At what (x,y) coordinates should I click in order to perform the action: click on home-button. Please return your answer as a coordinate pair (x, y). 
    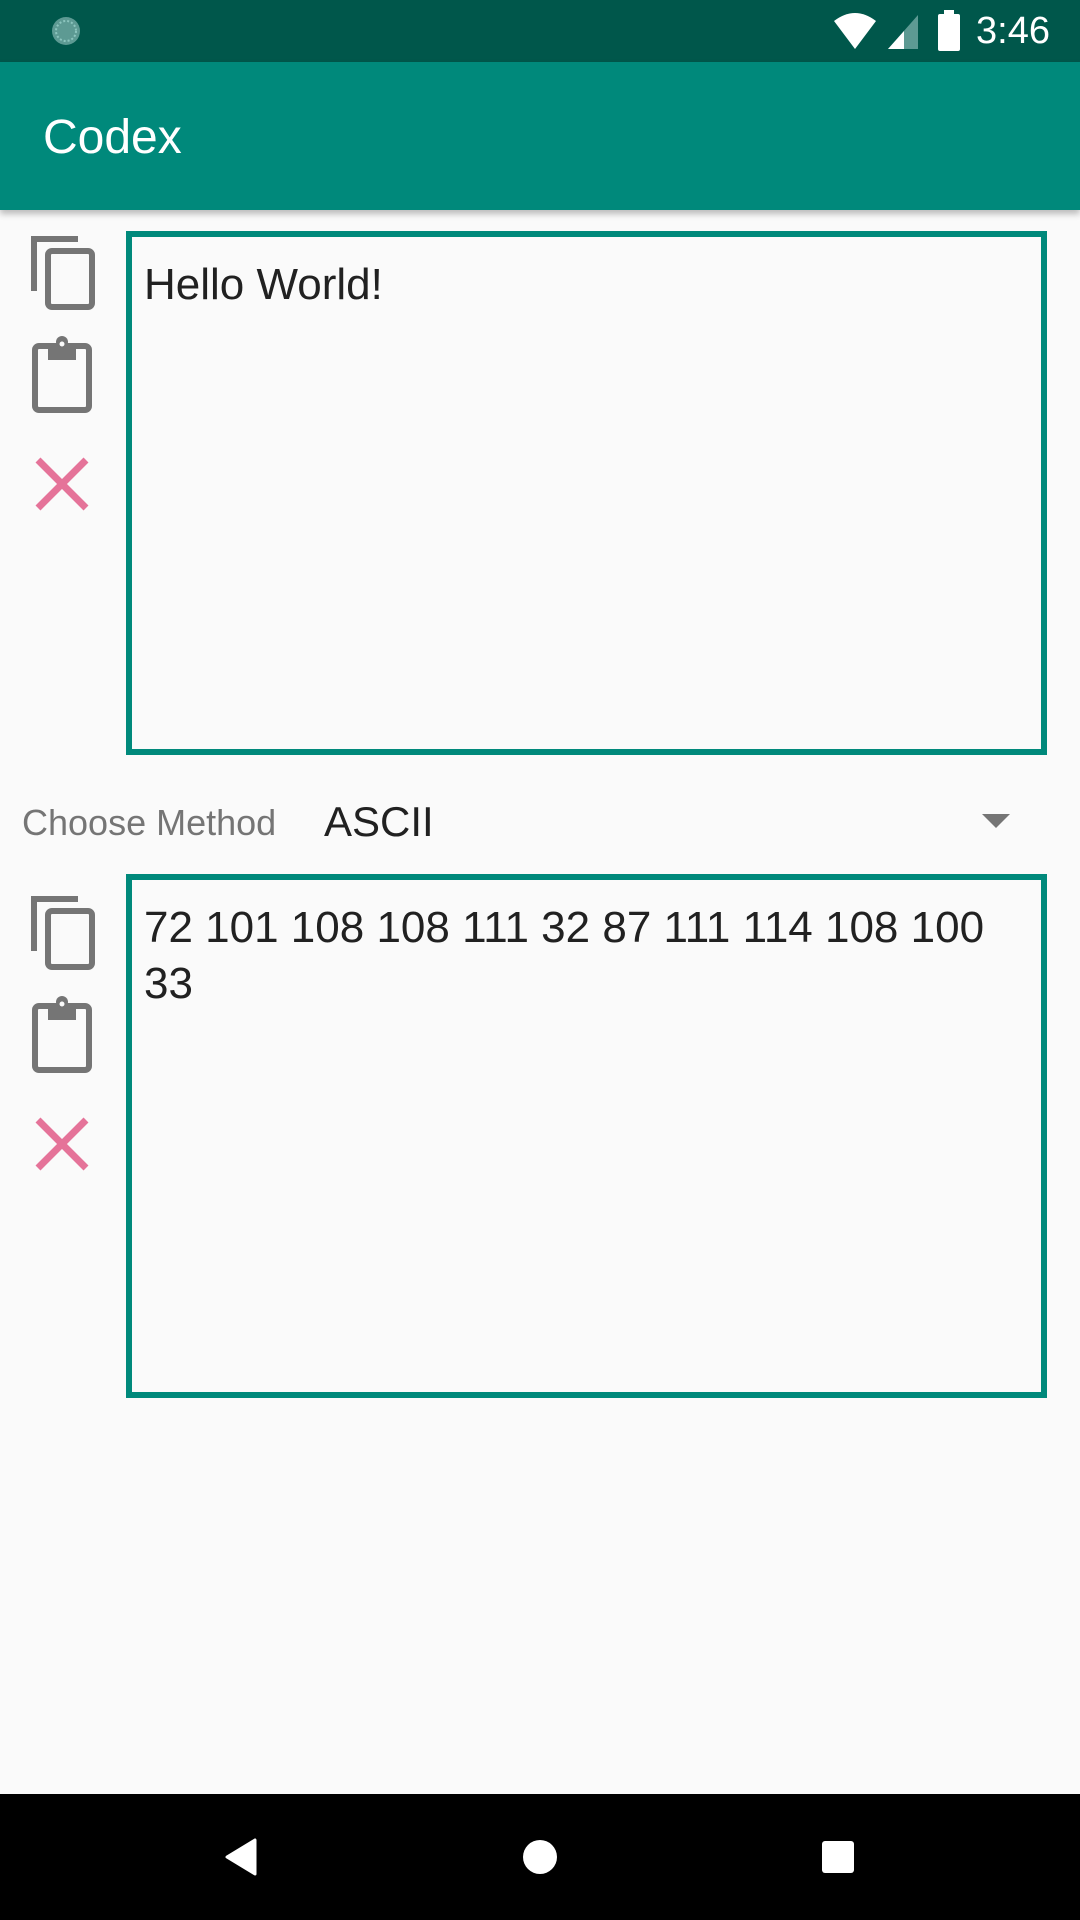
    Looking at the image, I should click on (540, 1857).